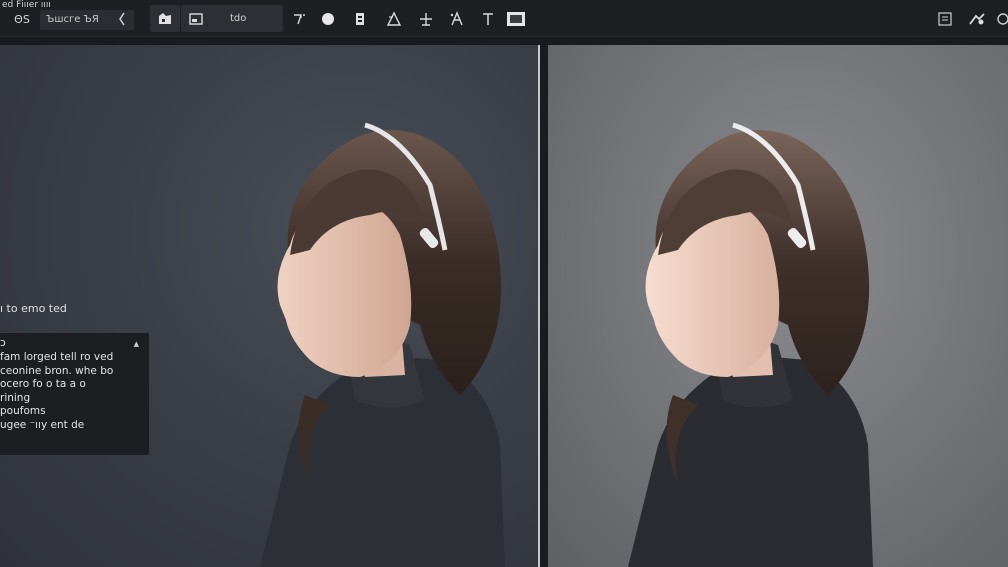 This screenshot has height=567, width=1008. Describe the element at coordinates (26, 5) in the screenshot. I see `window-title: ed Fi̇ııer ıııı` at that location.